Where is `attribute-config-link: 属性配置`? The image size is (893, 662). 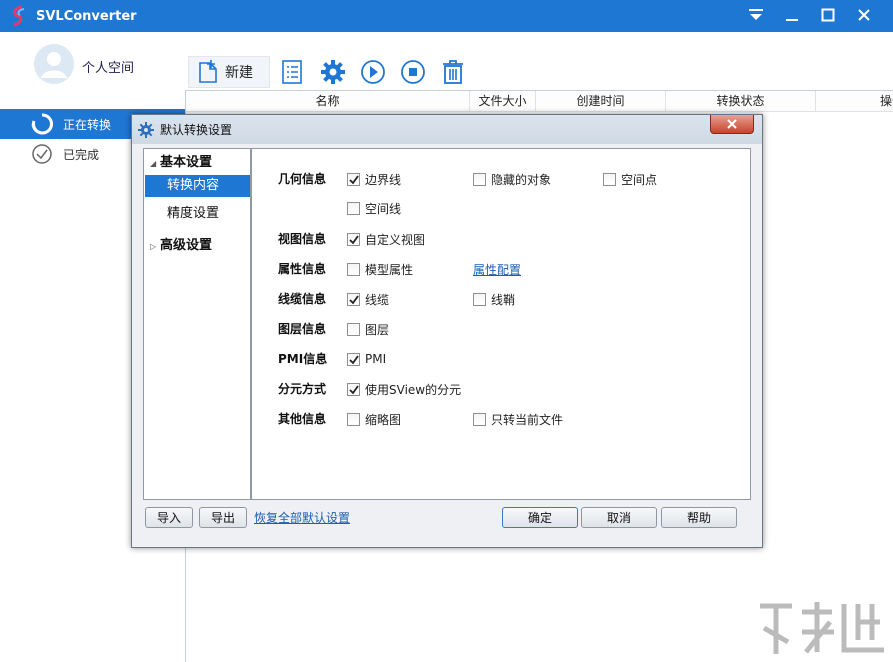
attribute-config-link: 属性配置 is located at coordinates (497, 269).